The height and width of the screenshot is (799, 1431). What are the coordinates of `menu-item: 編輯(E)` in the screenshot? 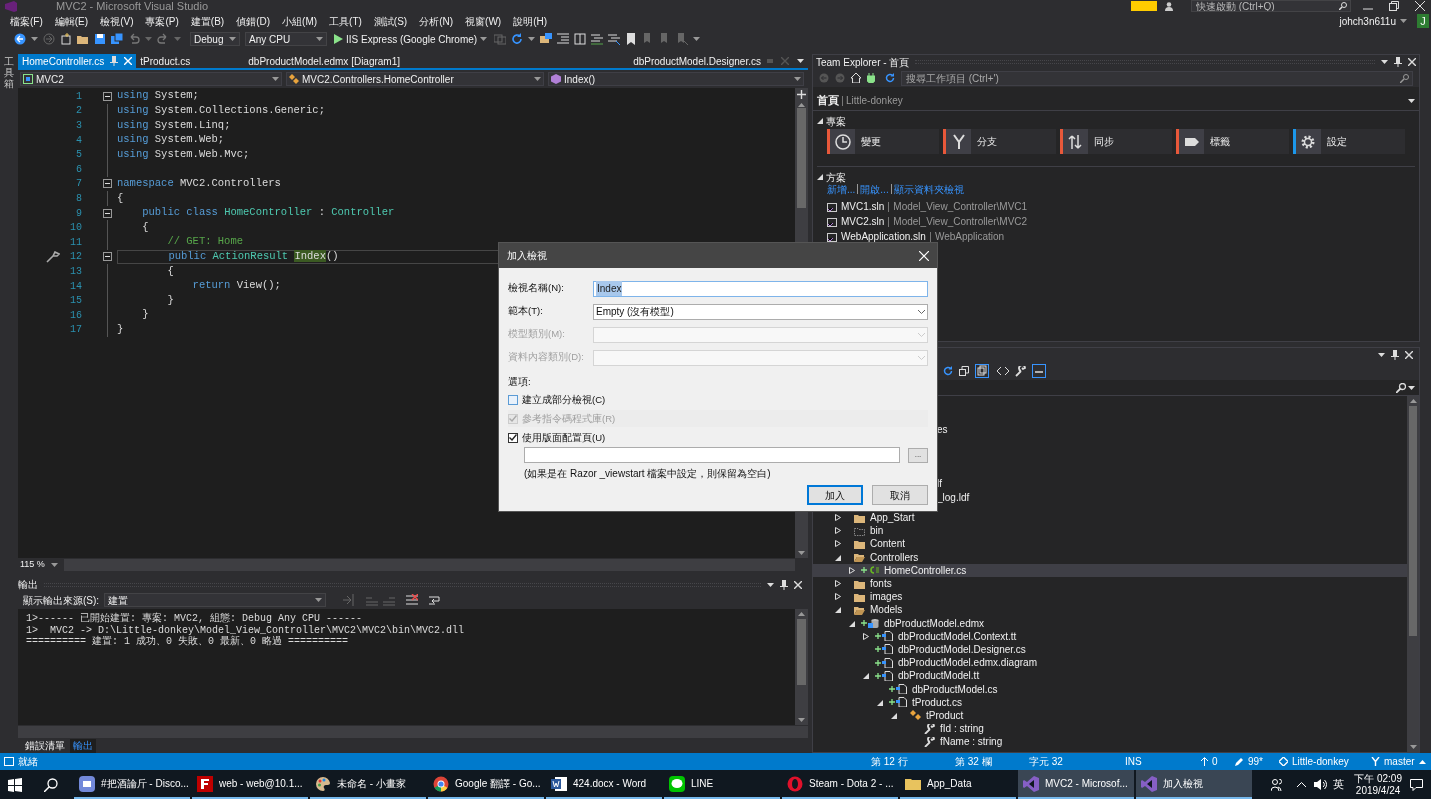 It's located at (71, 21).